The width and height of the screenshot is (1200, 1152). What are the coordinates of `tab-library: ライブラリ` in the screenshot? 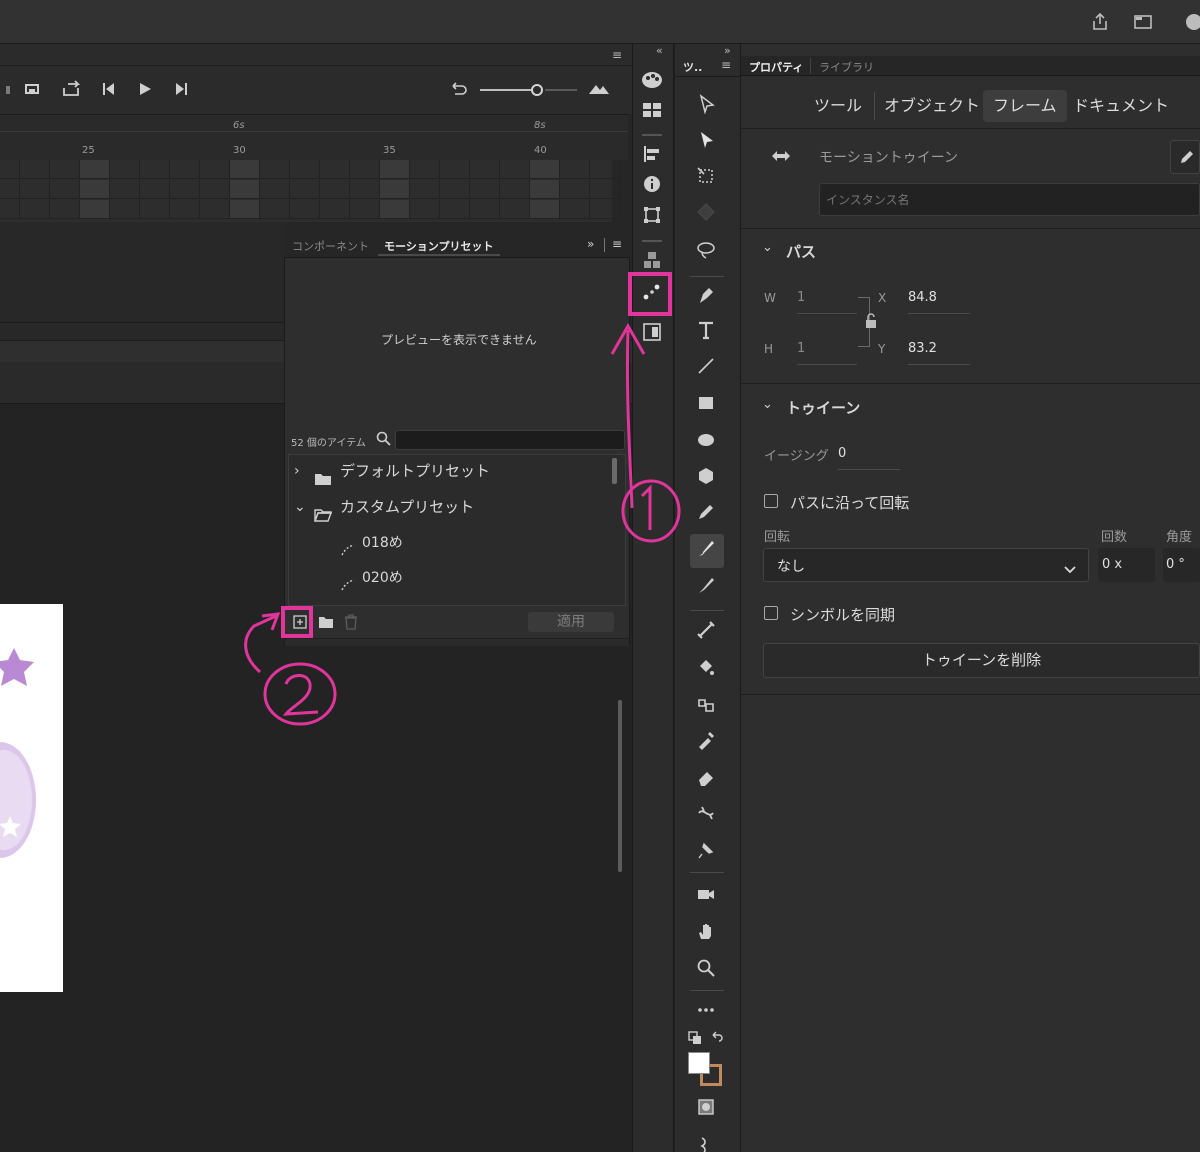 It's located at (846, 67).